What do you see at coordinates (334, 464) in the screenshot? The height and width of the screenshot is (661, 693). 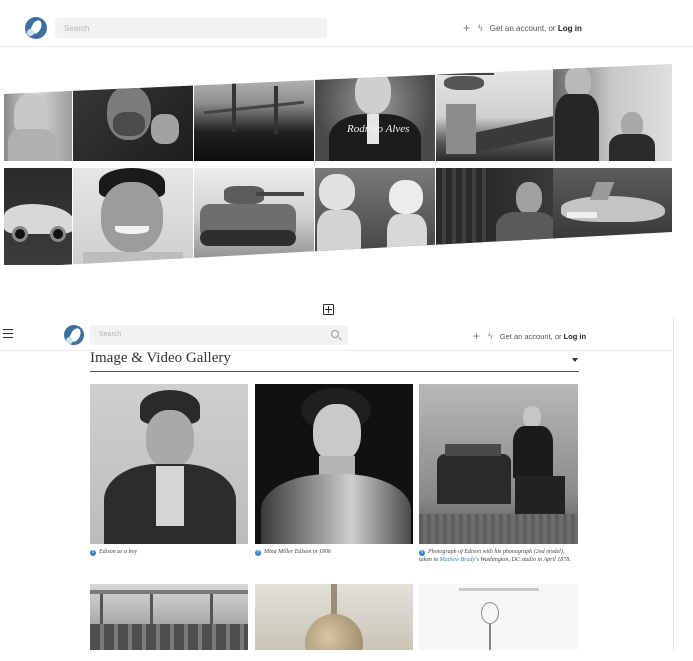 I see `gallery-photo-woman` at bounding box center [334, 464].